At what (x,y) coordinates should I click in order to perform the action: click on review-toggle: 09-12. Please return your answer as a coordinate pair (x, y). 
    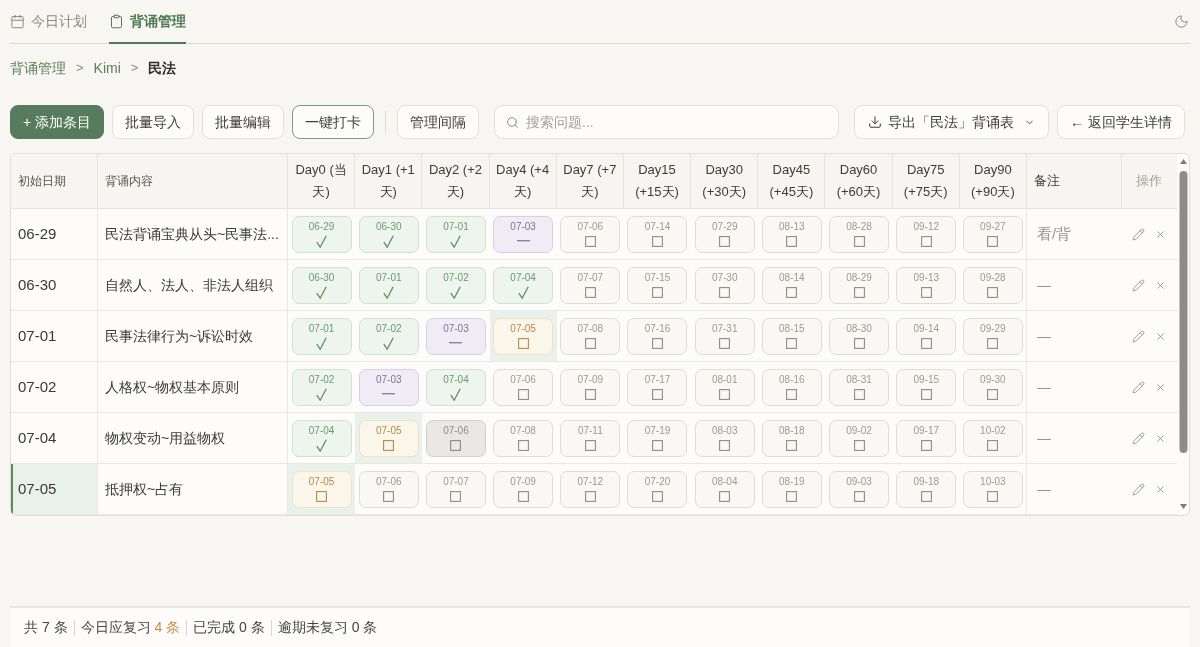
    Looking at the image, I should click on (926, 234).